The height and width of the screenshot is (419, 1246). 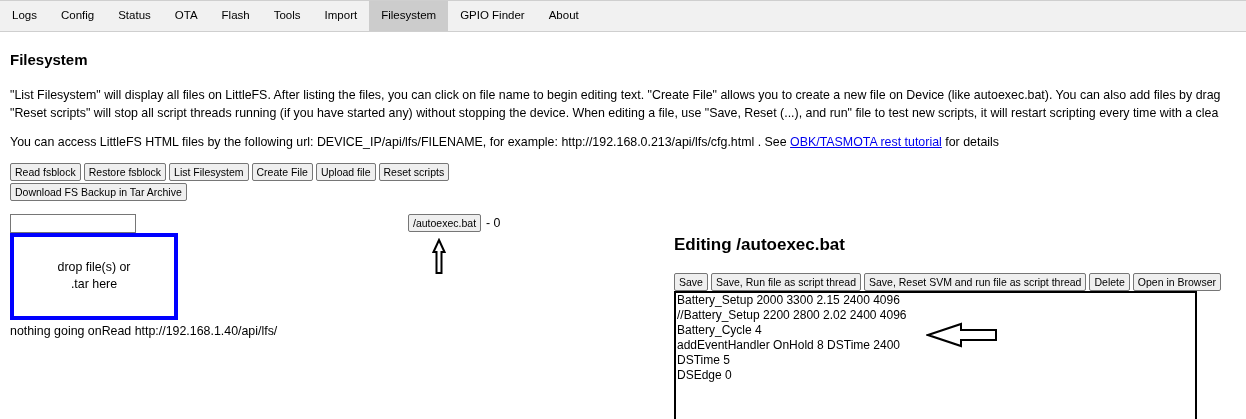 What do you see at coordinates (788, 300) in the screenshot?
I see `code-line: Battery_Setup 2000 3300 2.15 2400 4096` at bounding box center [788, 300].